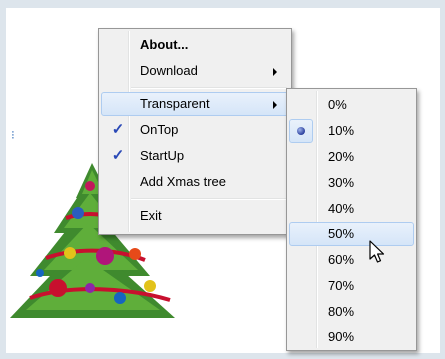  I want to click on menu-item-download: Download, so click(195, 71).